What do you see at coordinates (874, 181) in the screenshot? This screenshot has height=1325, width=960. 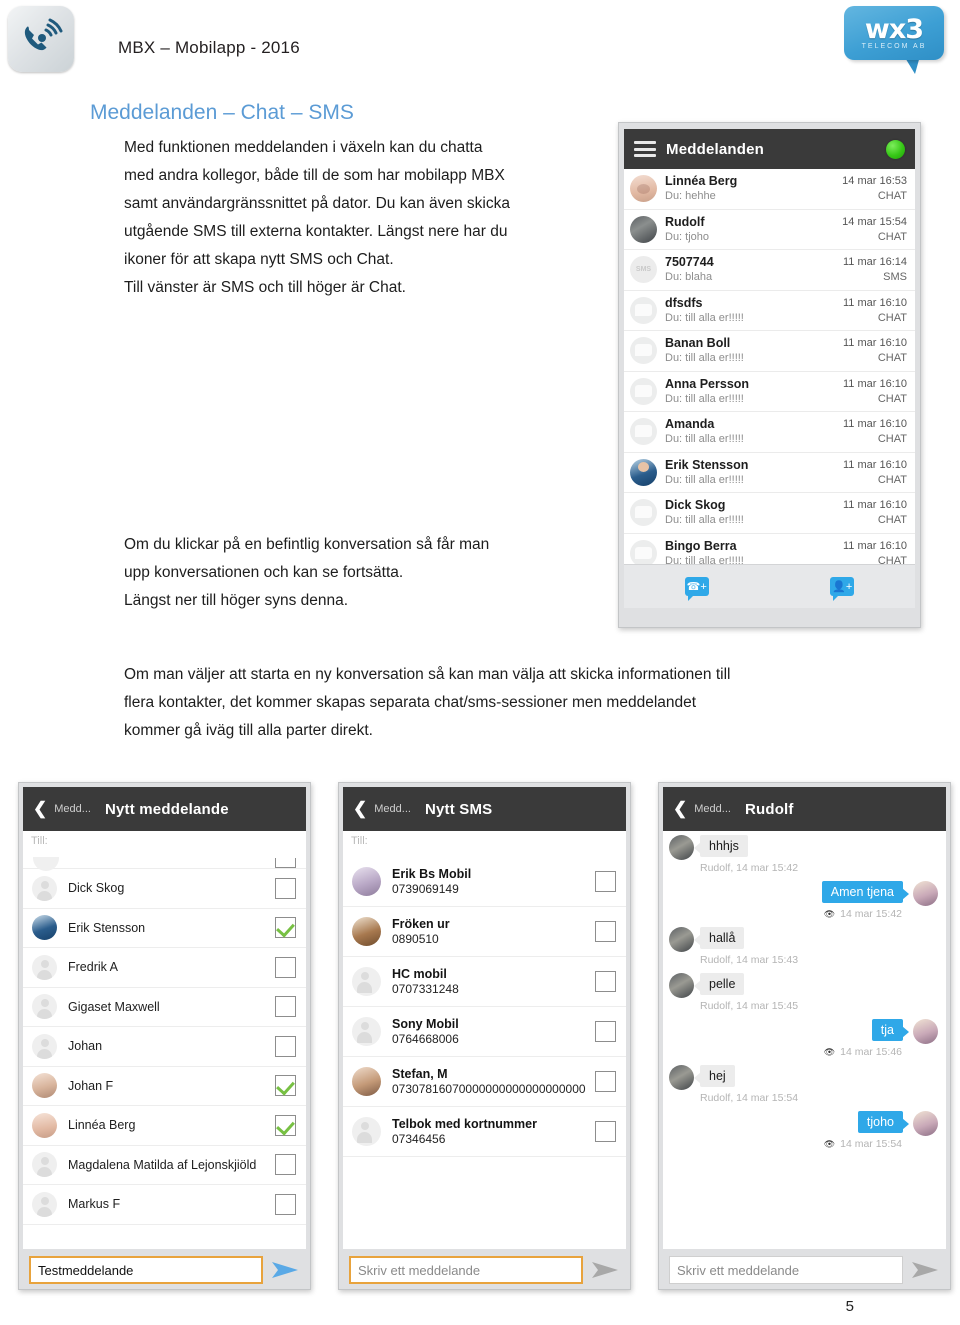 I see `conversation-time: 14 mar 16:53` at bounding box center [874, 181].